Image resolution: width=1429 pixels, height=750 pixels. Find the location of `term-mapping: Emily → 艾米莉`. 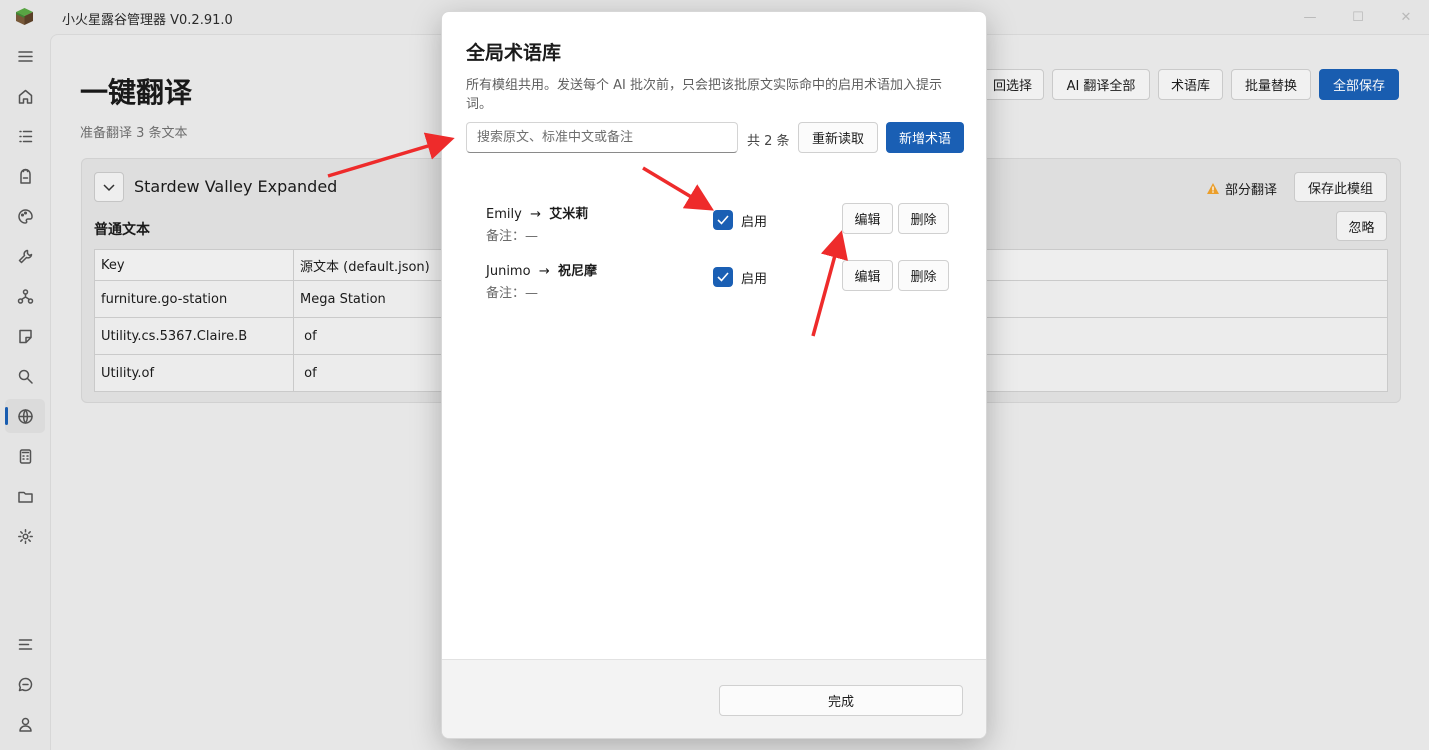

term-mapping: Emily → 艾米莉 is located at coordinates (537, 212).